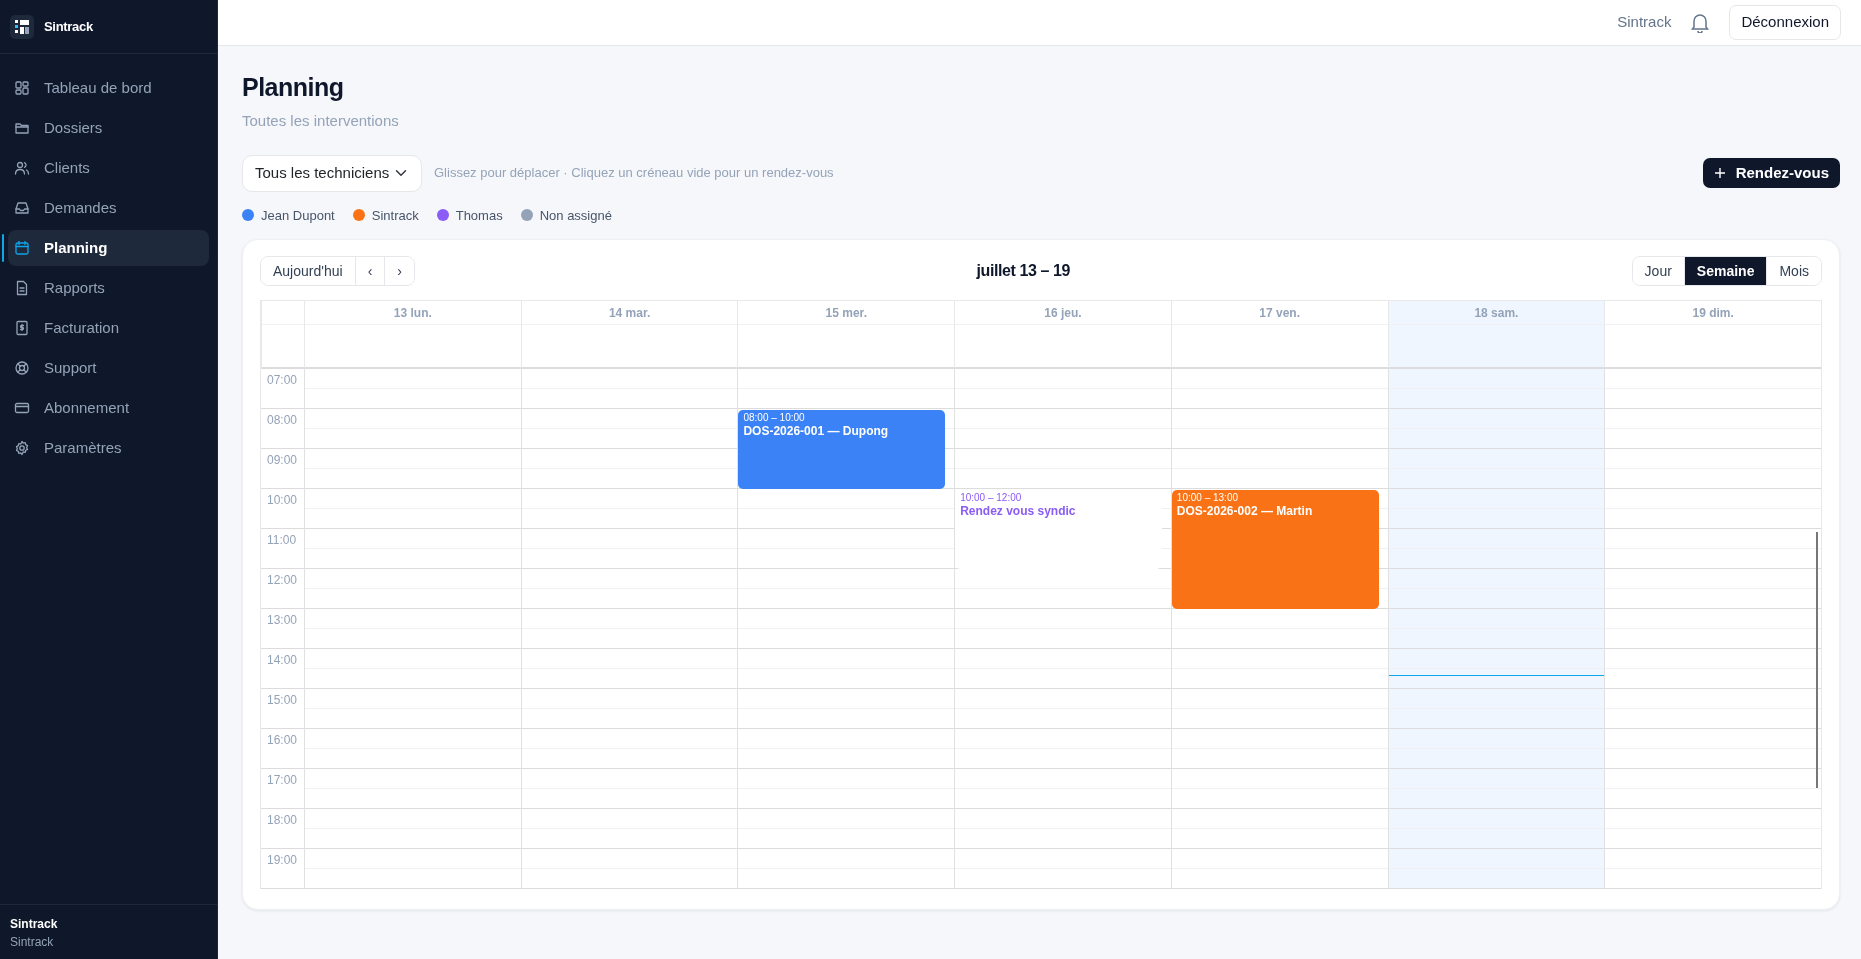 This screenshot has width=1861, height=959. Describe the element at coordinates (1726, 271) in the screenshot. I see `view-tab: Semaine` at that location.